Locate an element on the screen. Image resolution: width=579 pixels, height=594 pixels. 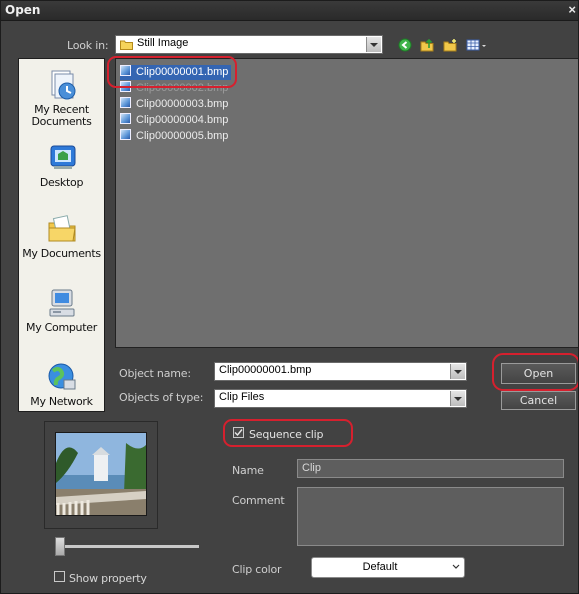
place-my-computer: My Computer is located at coordinates (61, 310).